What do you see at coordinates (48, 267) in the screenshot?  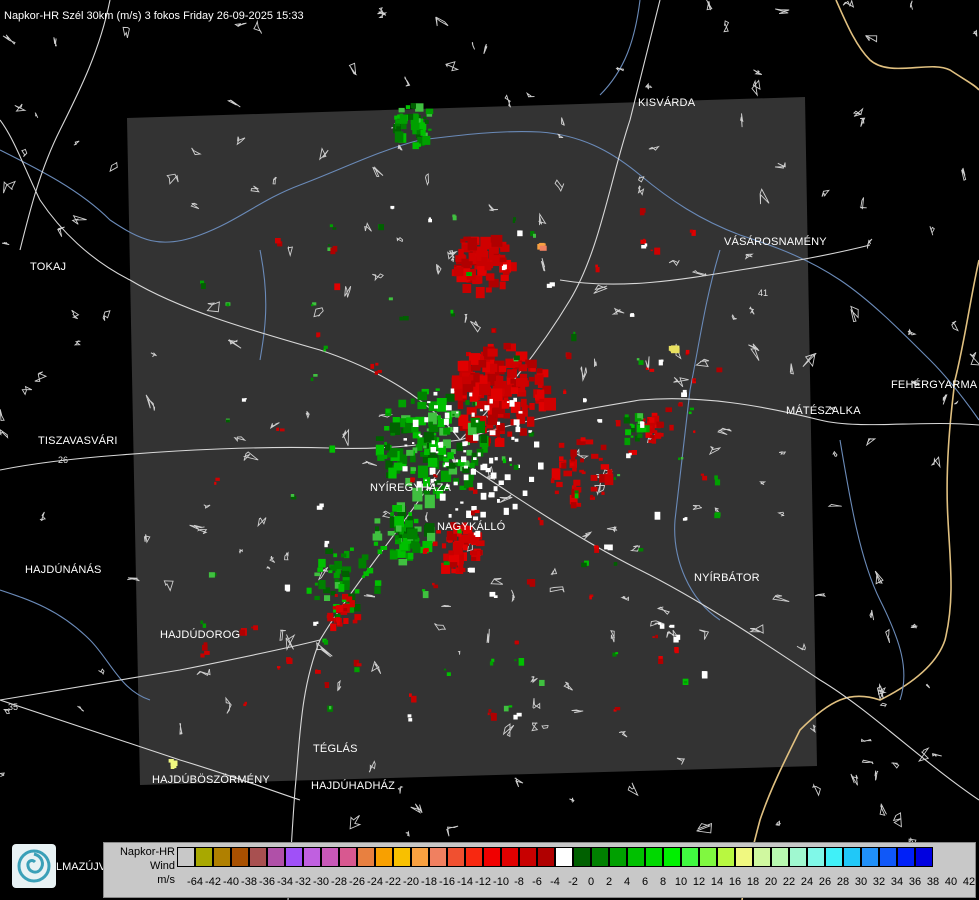 I see `city-label-tokaj: TOKAJ` at bounding box center [48, 267].